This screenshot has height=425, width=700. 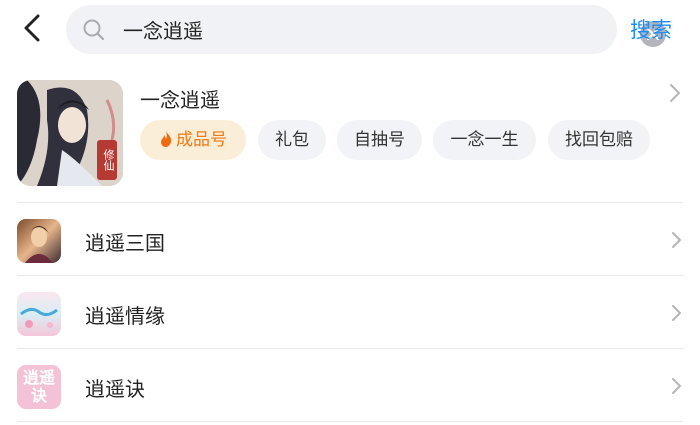 What do you see at coordinates (343, 29) in the screenshot?
I see `search-input` at bounding box center [343, 29].